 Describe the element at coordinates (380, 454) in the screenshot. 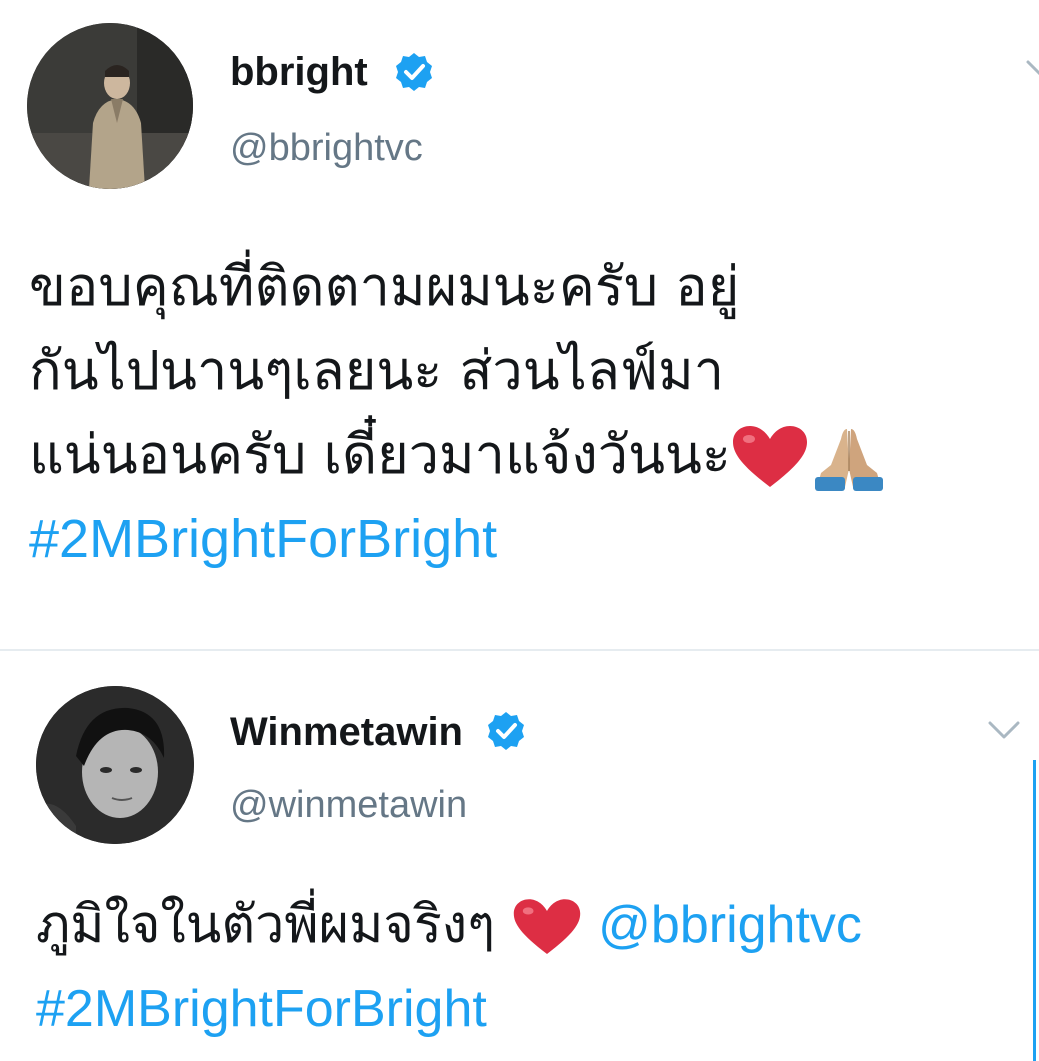

I see `tweet-text-segment: แน่นอนครับ เดี๋ยวมาแจ้งวันนะ` at that location.